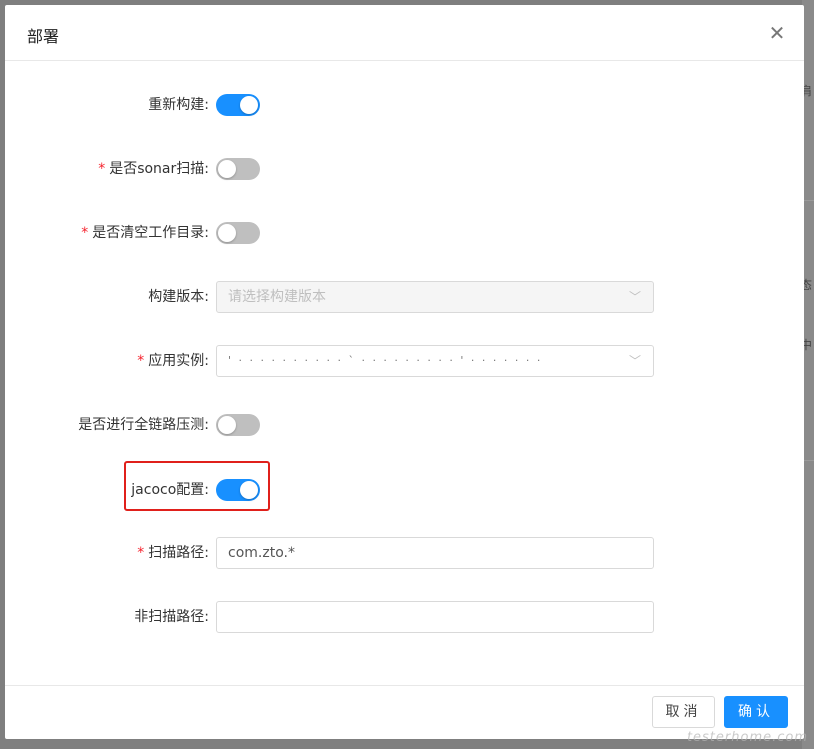 The height and width of the screenshot is (749, 814). What do you see at coordinates (404, 169) in the screenshot?
I see `form-row-sonar: * 是否sonar扫描:` at bounding box center [404, 169].